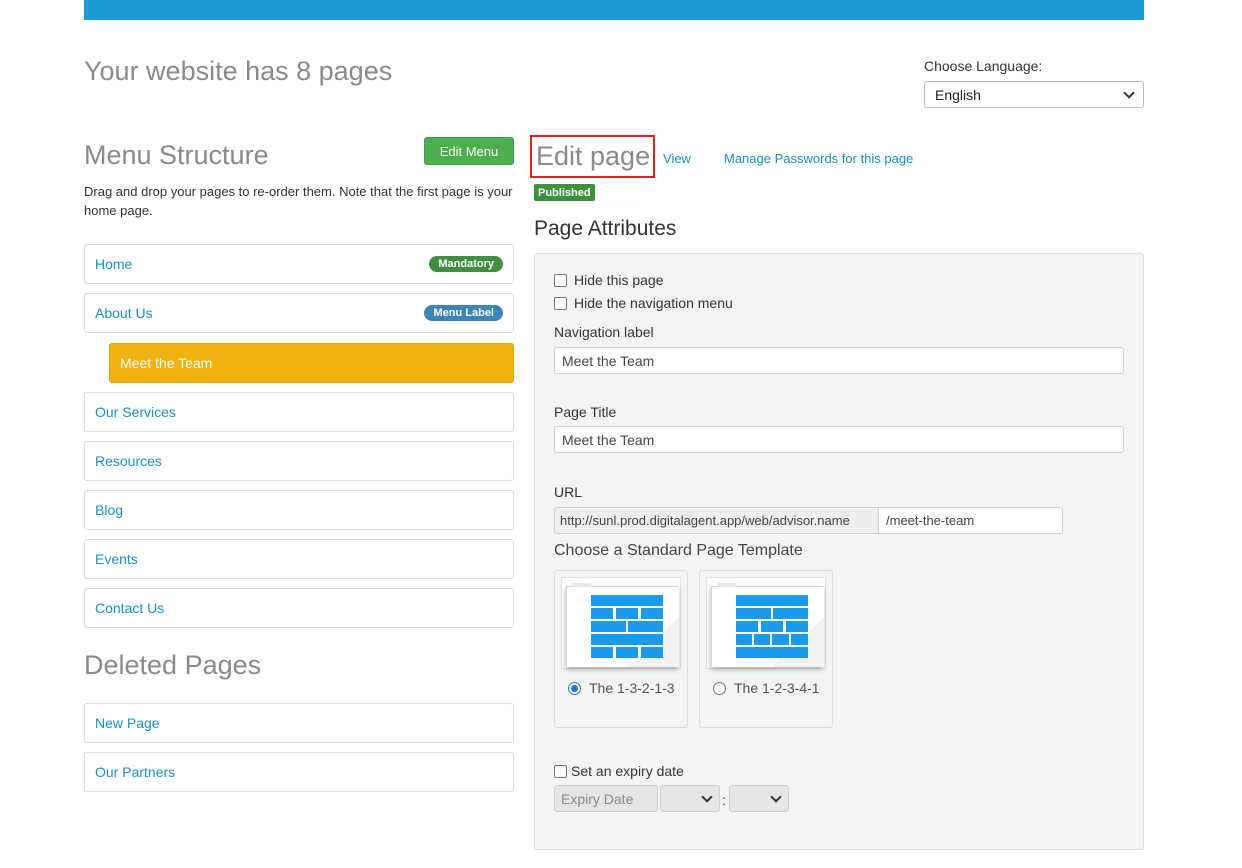  I want to click on expiry-row: Set an expiry date, so click(619, 771).